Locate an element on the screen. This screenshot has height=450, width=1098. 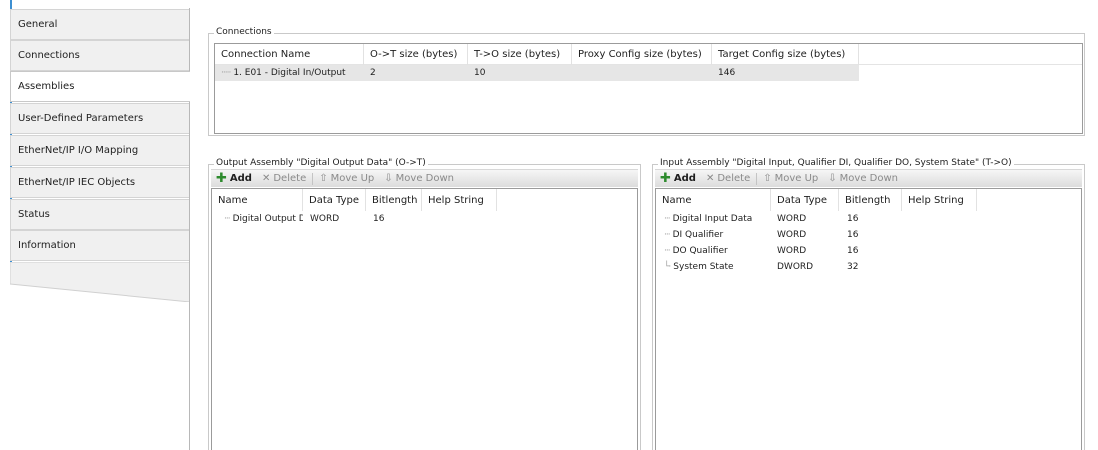
output-add-button: ✚ Add is located at coordinates (234, 178).